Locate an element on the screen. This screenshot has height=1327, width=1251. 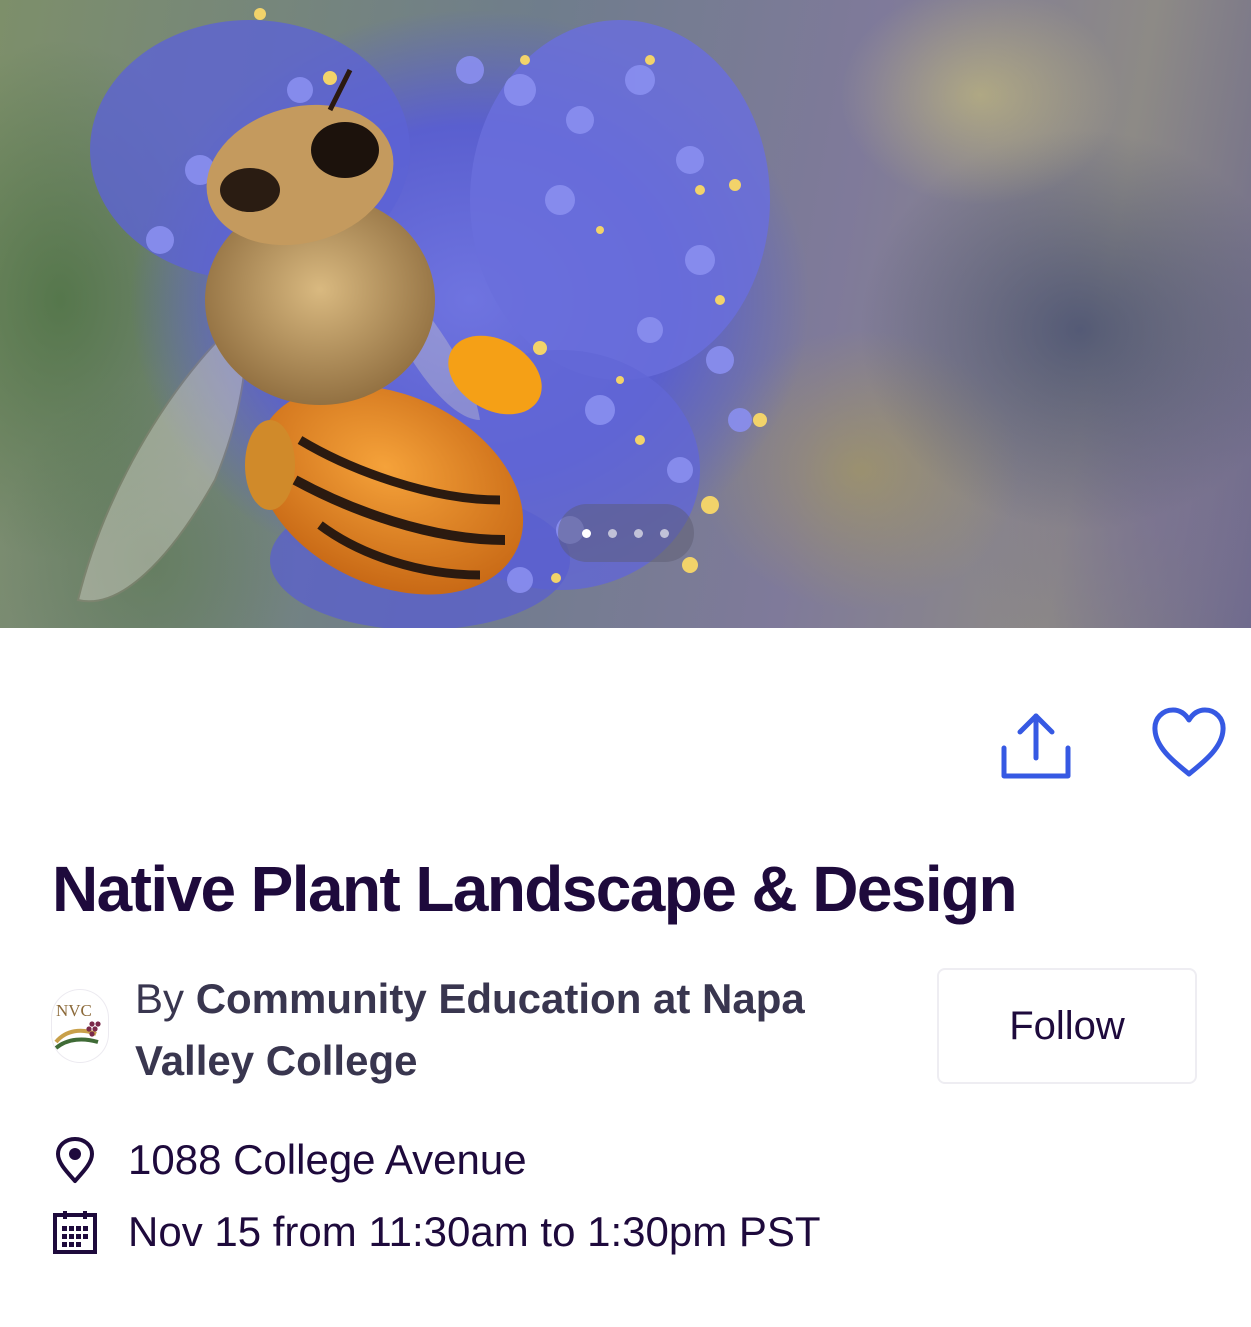
heart-icon is located at coordinates (1189, 742).